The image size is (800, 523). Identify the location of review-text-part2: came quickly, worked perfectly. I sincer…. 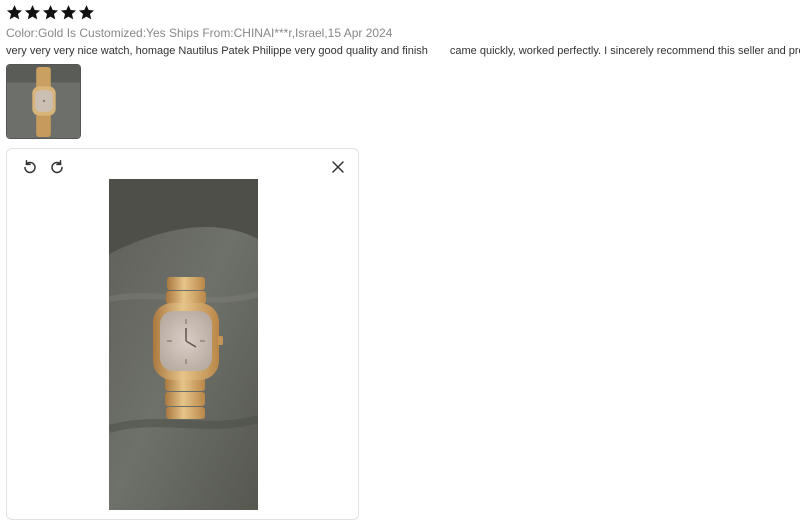
(624, 51).